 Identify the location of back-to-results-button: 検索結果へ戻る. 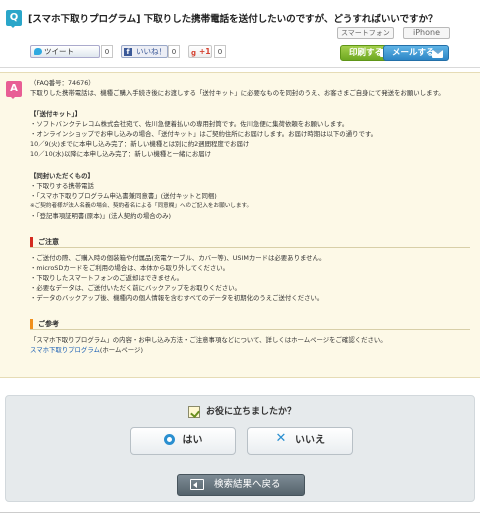
(241, 485).